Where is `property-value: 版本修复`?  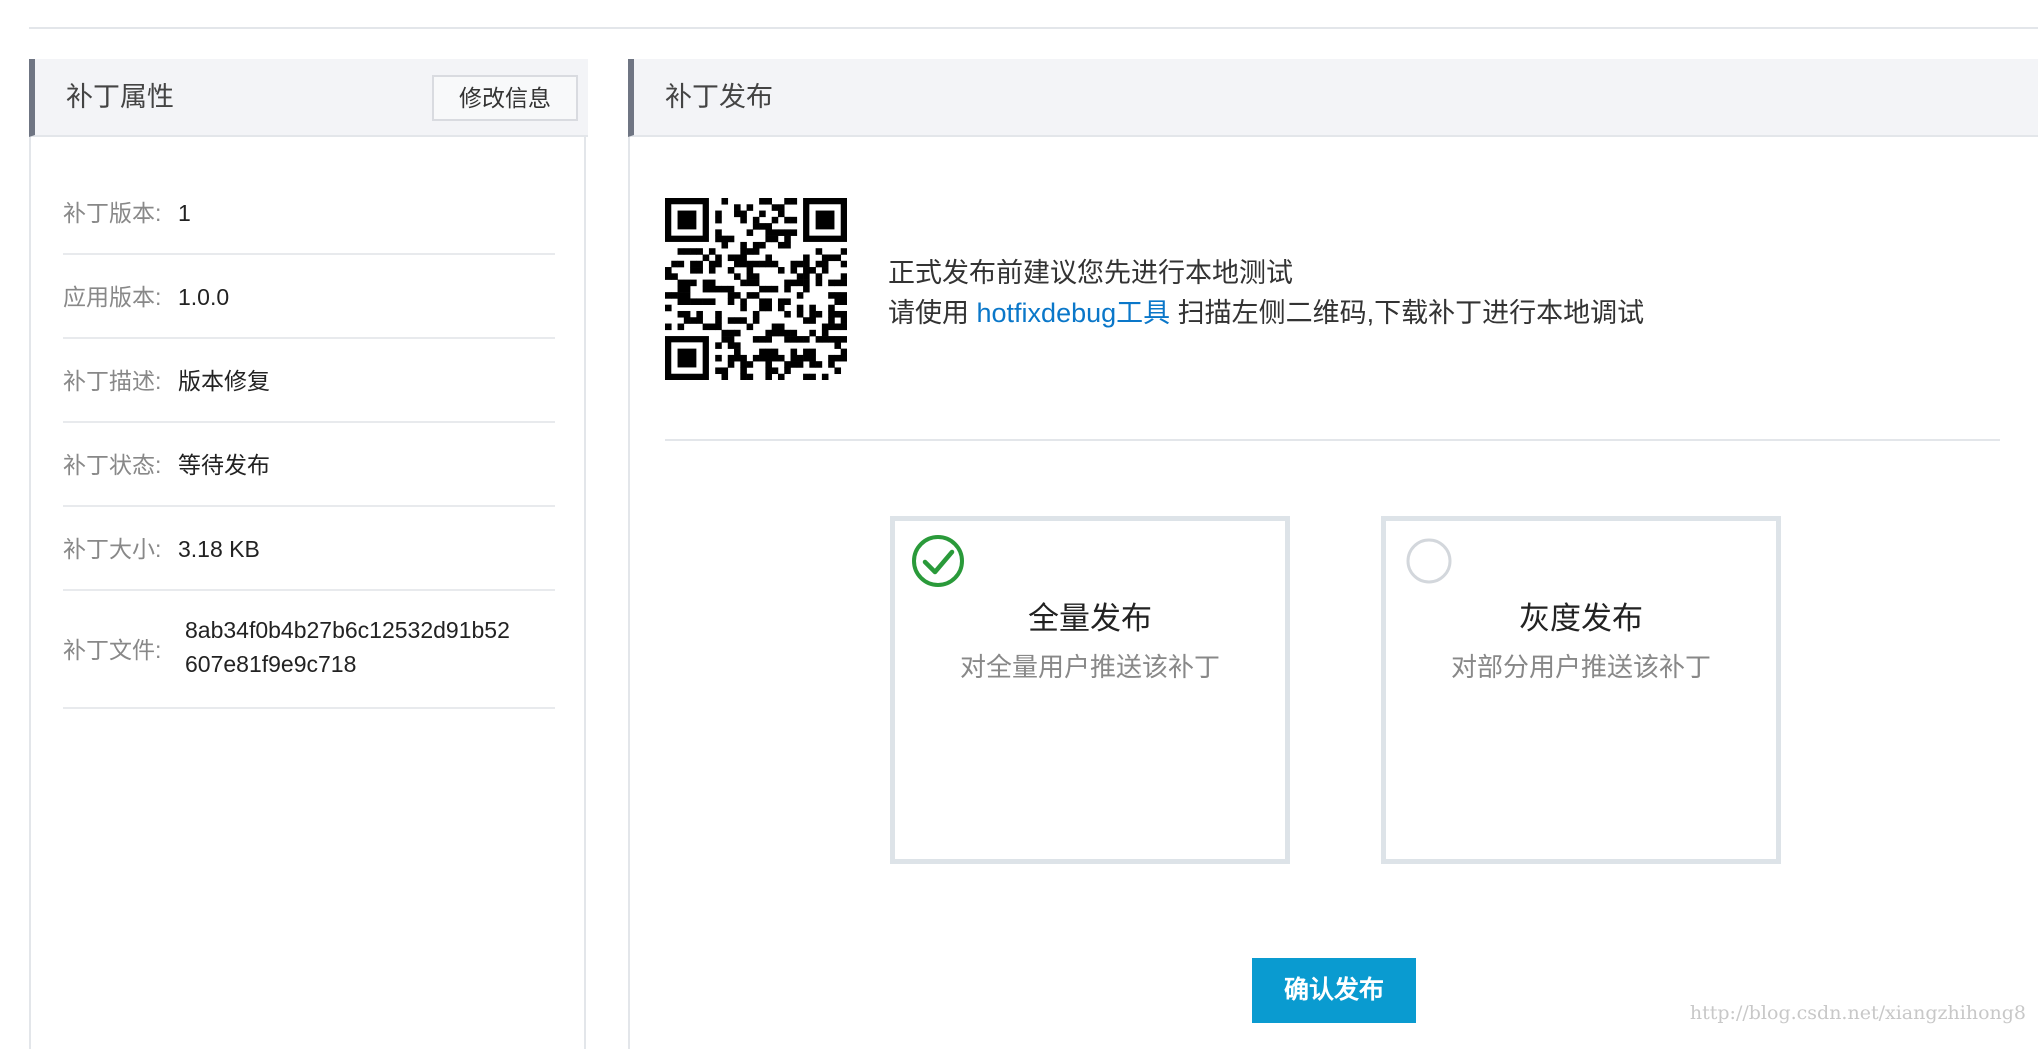
property-value: 版本修复 is located at coordinates (224, 381).